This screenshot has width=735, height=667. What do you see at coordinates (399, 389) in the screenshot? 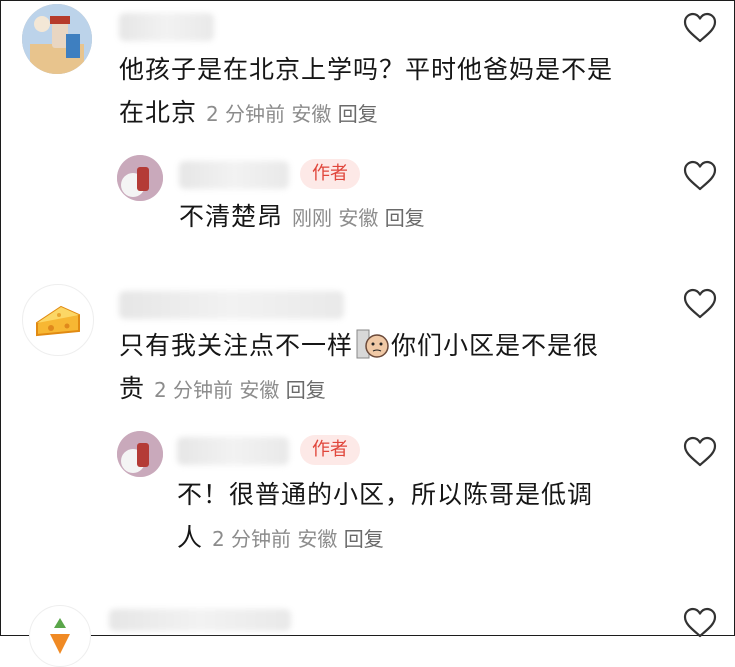
I see `comment-text-line: 贵 2 分钟前 安徽 回复` at bounding box center [399, 389].